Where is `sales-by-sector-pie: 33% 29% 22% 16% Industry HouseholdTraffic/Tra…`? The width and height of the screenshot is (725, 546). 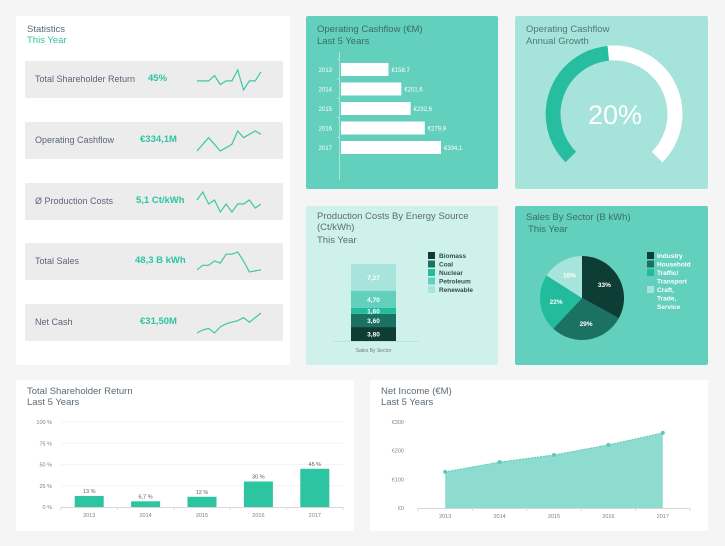
sales-by-sector-pie: 33% 29% 22% 16% Industry HouseholdTraffic/Tra… is located at coordinates (615, 296).